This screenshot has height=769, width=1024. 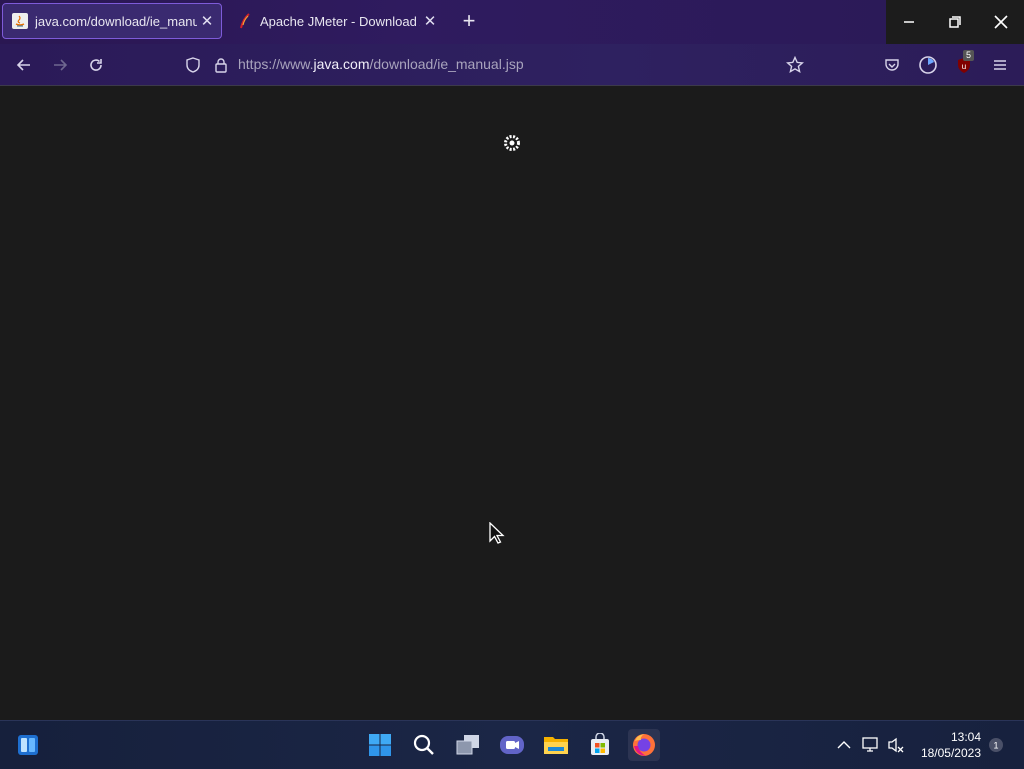 I want to click on widgets-icon, so click(x=28, y=745).